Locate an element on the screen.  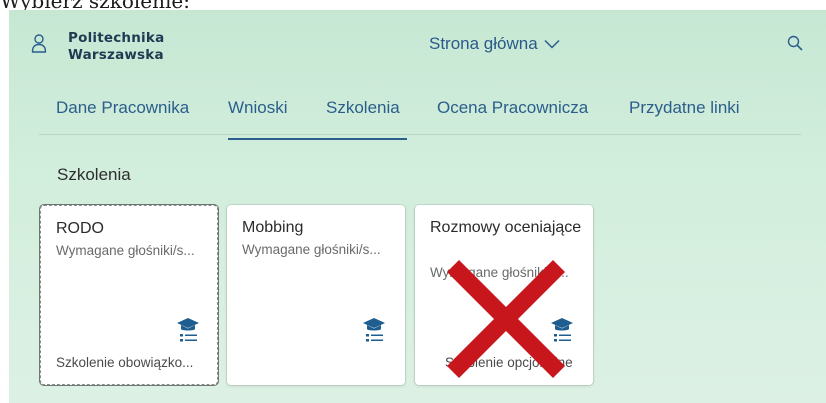
logo-line-1: Politechnika is located at coordinates (116, 38).